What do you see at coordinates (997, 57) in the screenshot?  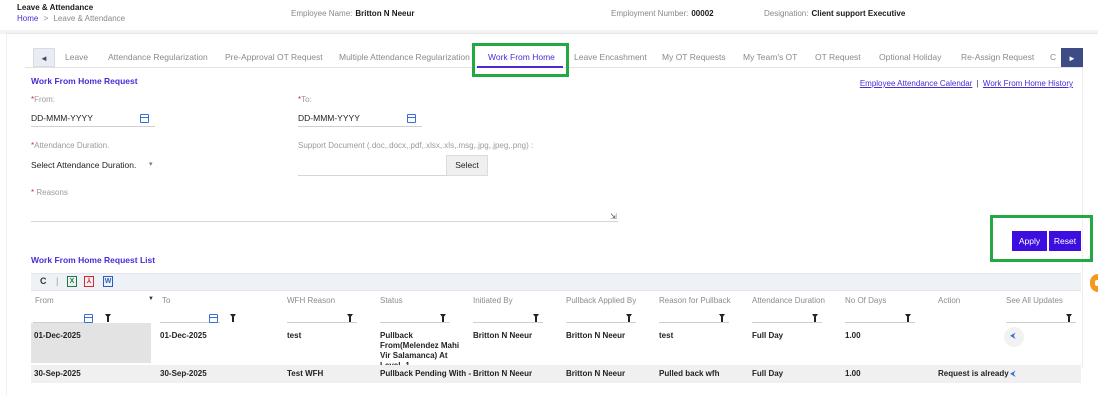 I see `tab-re-assign-request: Re-Assign Request` at bounding box center [997, 57].